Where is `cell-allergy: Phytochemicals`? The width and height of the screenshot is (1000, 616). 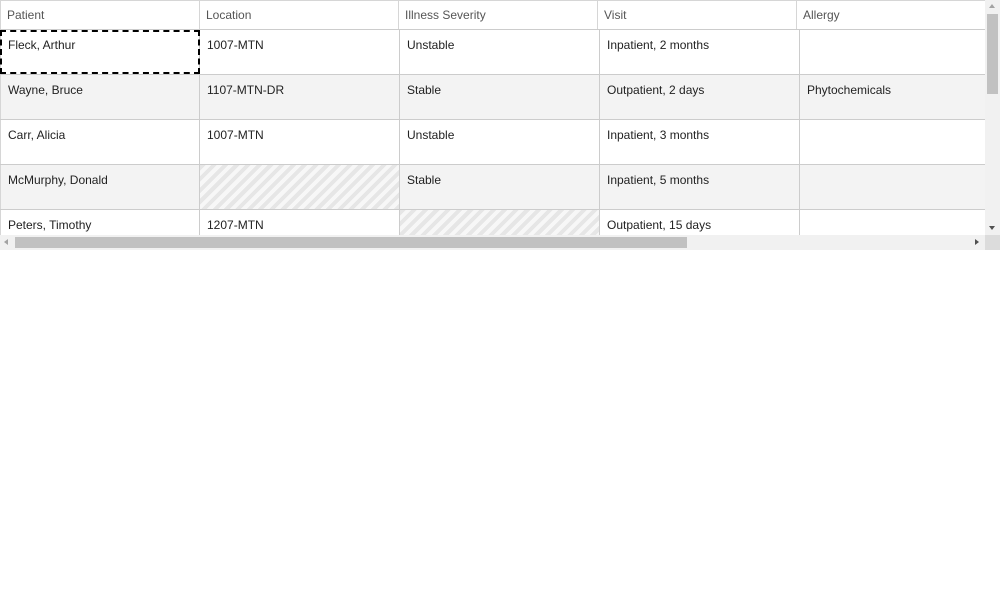 cell-allergy: Phytochemicals is located at coordinates (892, 97).